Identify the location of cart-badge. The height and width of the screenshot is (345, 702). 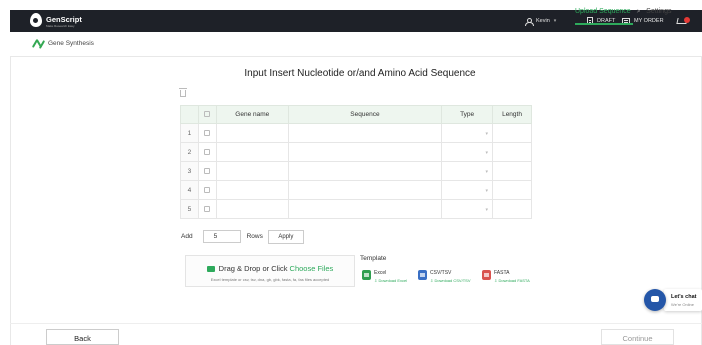
(687, 20).